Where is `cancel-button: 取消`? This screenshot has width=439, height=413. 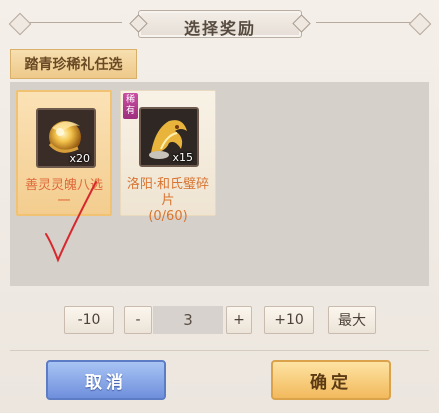 cancel-button: 取消 is located at coordinates (106, 380).